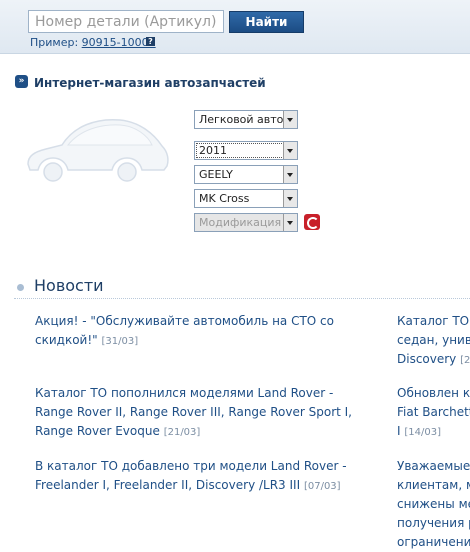 The image size is (470, 552). I want to click on vehicle-type-value: Легковой автомо, so click(241, 119).